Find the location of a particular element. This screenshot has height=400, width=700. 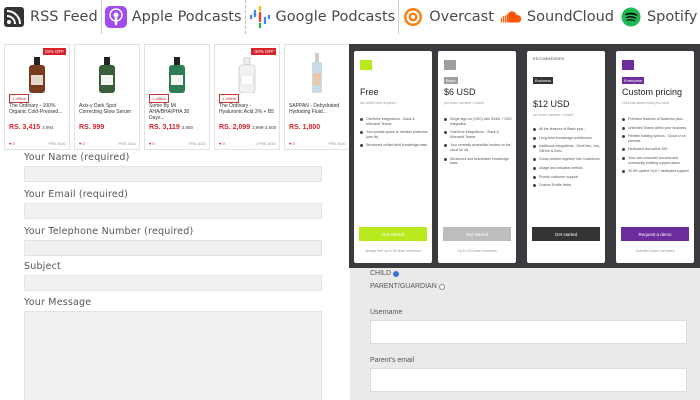

old-price: 3,994 is located at coordinates (48, 127).